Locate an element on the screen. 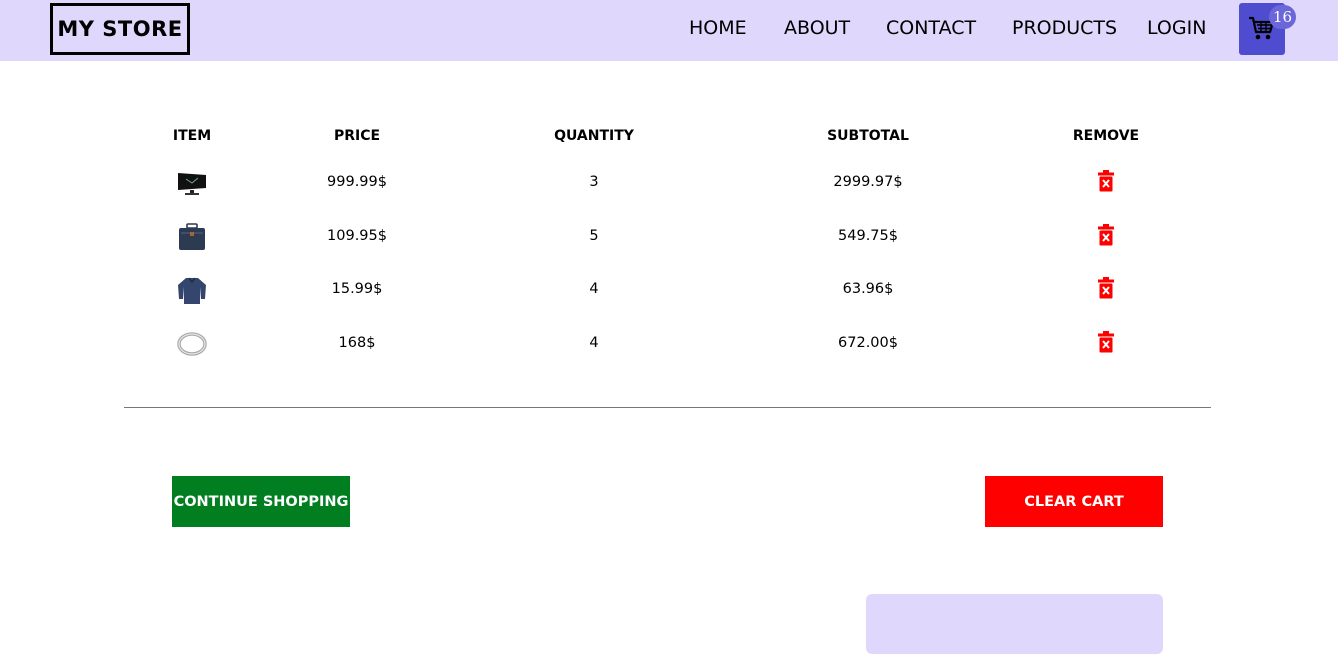 This screenshot has height=654, width=1338. row-price: 999.99$ is located at coordinates (357, 182).